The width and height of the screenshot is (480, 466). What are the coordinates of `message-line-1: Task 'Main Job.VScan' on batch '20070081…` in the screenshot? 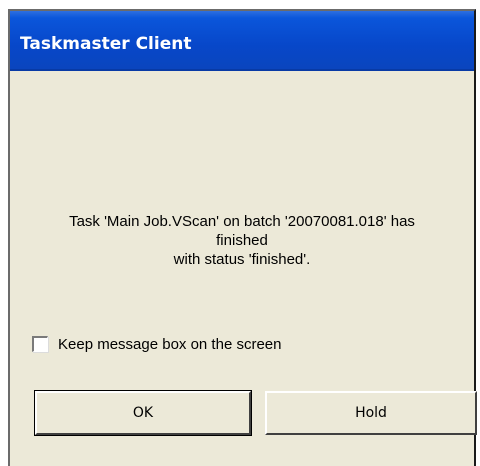 It's located at (242, 221).